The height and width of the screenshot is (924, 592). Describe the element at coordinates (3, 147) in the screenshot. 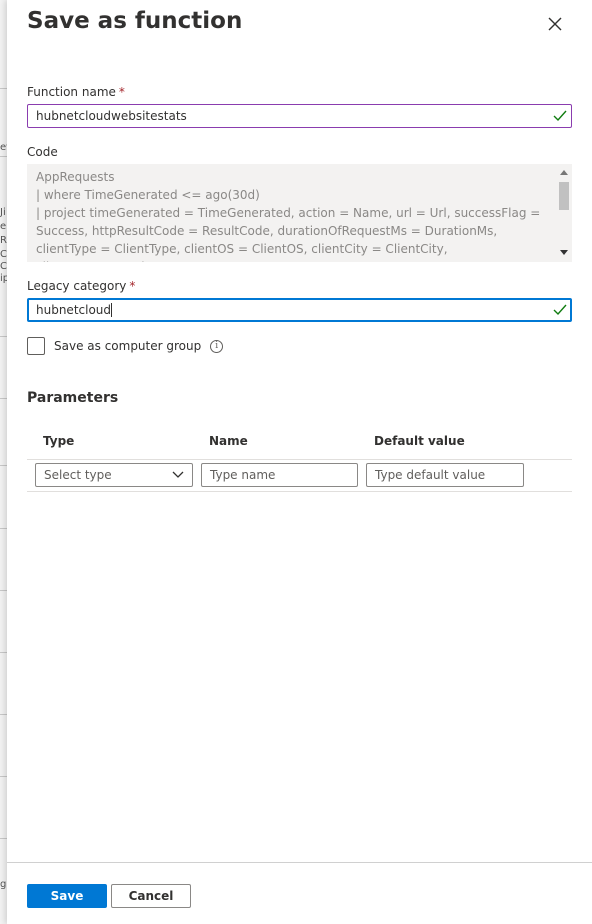

I see `bg-text: ev` at that location.